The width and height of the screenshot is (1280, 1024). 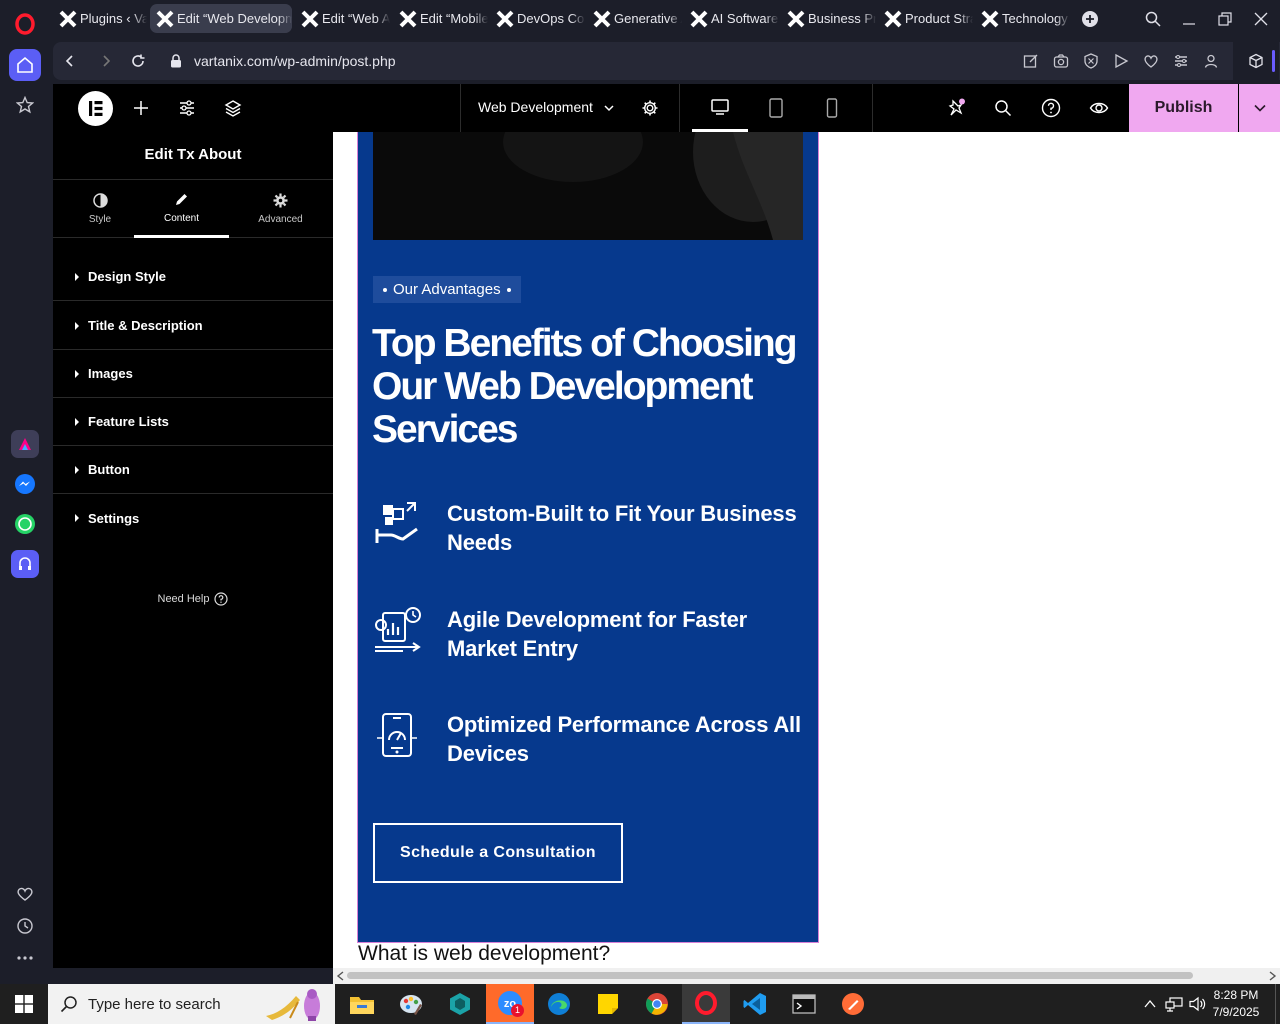 What do you see at coordinates (460, 1004) in the screenshot?
I see `dev-tool-app-icon` at bounding box center [460, 1004].